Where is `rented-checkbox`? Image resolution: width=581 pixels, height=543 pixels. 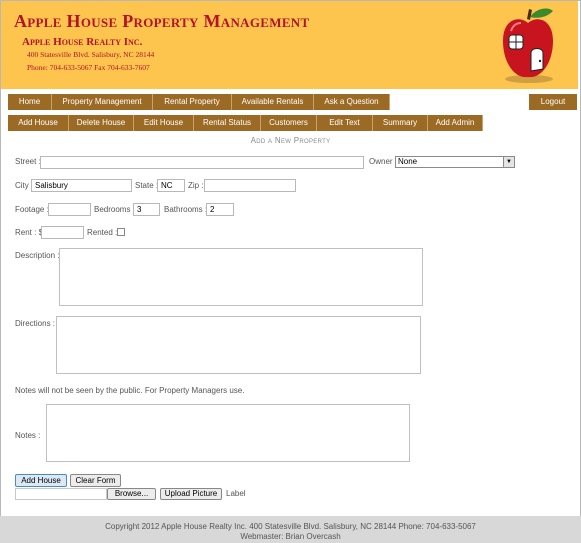
rented-checkbox is located at coordinates (121, 232).